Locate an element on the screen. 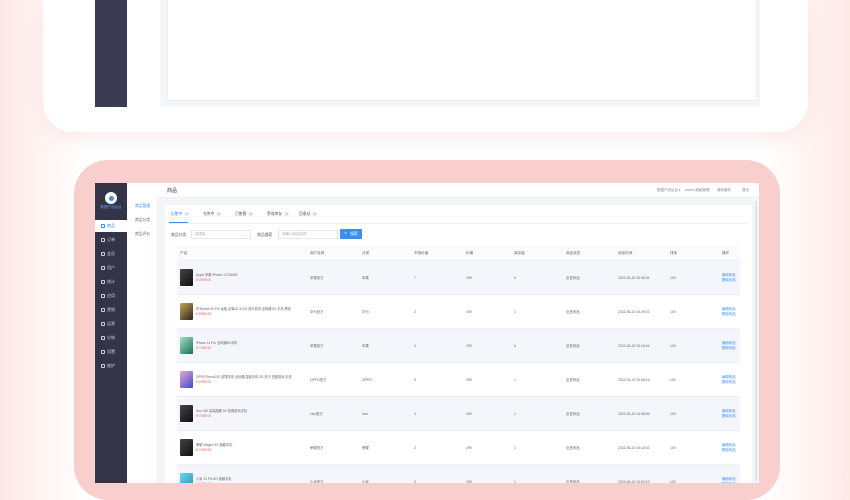 This screenshot has width=850, height=500. status-tab: 仓库中 0 is located at coordinates (212, 214).